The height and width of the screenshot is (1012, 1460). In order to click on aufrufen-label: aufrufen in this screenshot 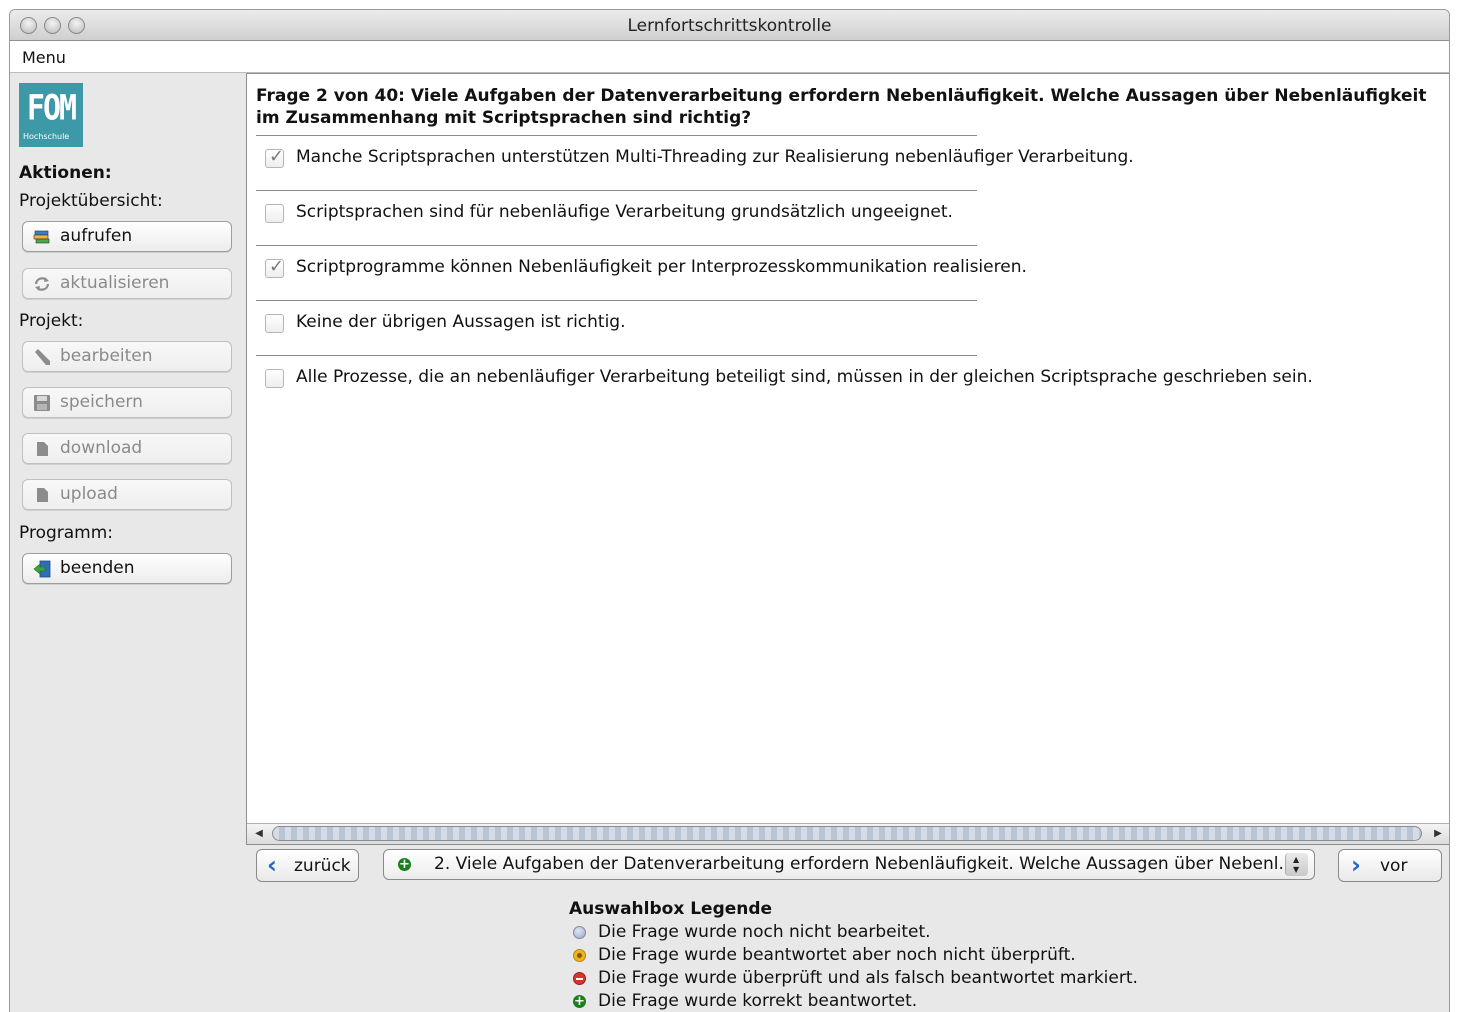, I will do `click(96, 236)`.